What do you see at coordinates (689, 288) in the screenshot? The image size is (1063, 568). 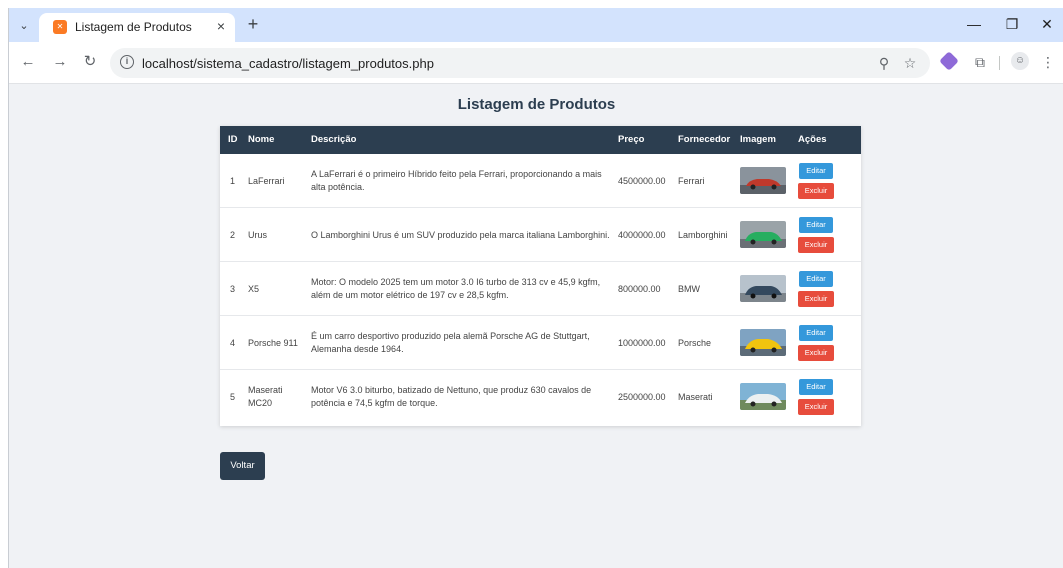 I see `cell-fornecedor: BMW` at bounding box center [689, 288].